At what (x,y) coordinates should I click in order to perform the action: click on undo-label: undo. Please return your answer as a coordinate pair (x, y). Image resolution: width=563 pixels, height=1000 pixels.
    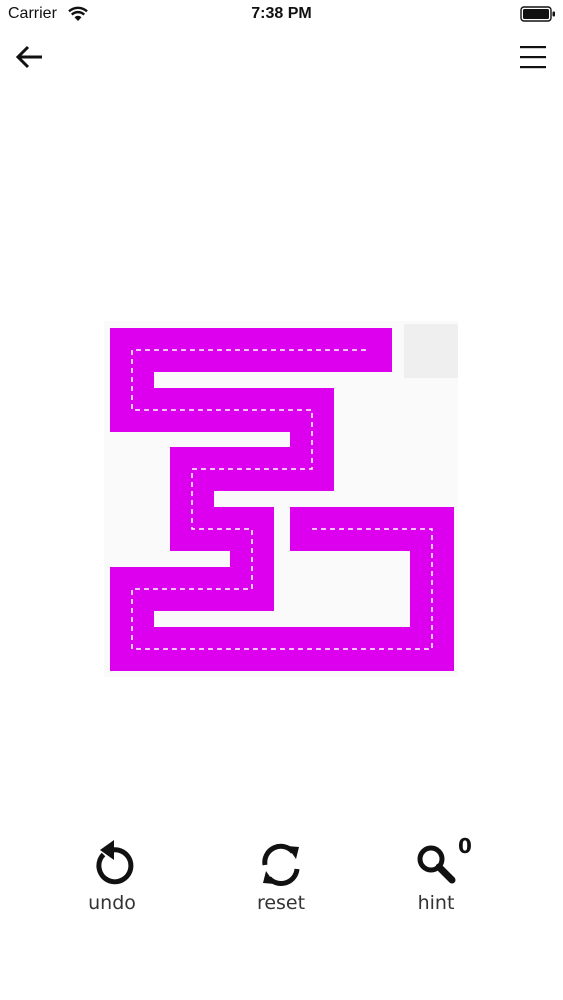
    Looking at the image, I should click on (112, 903).